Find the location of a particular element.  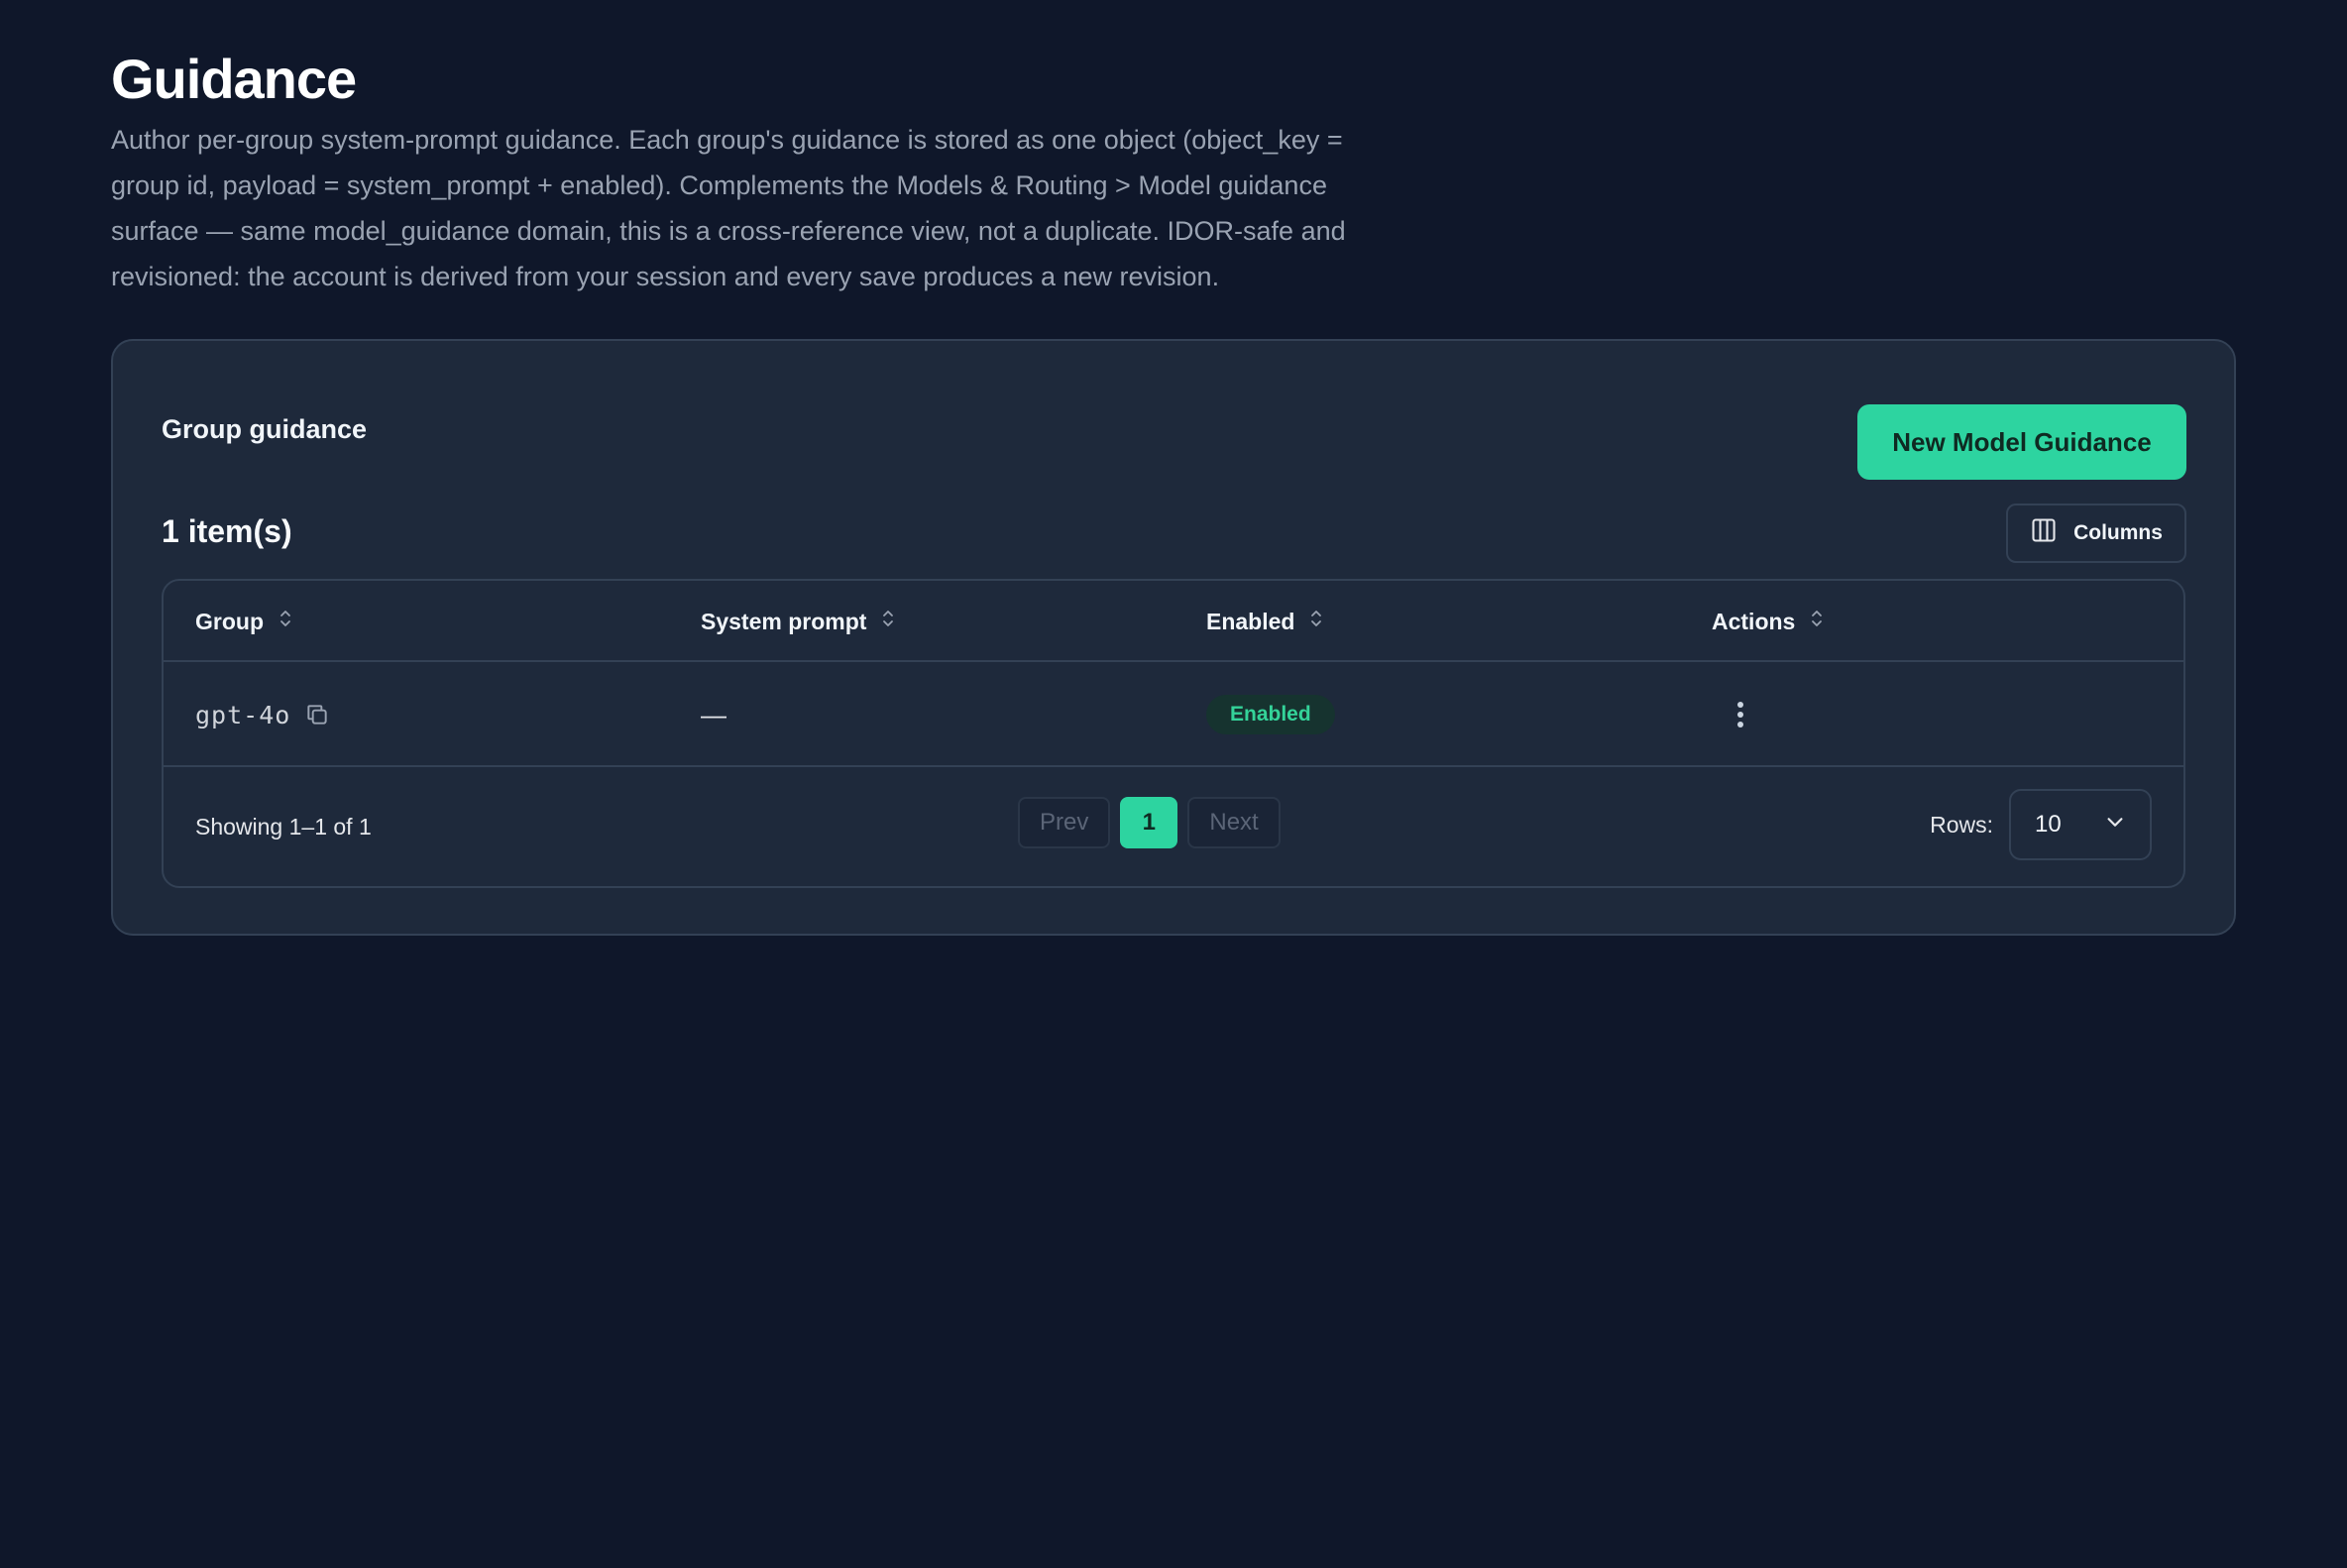

rows-label: Rows: is located at coordinates (1961, 824).